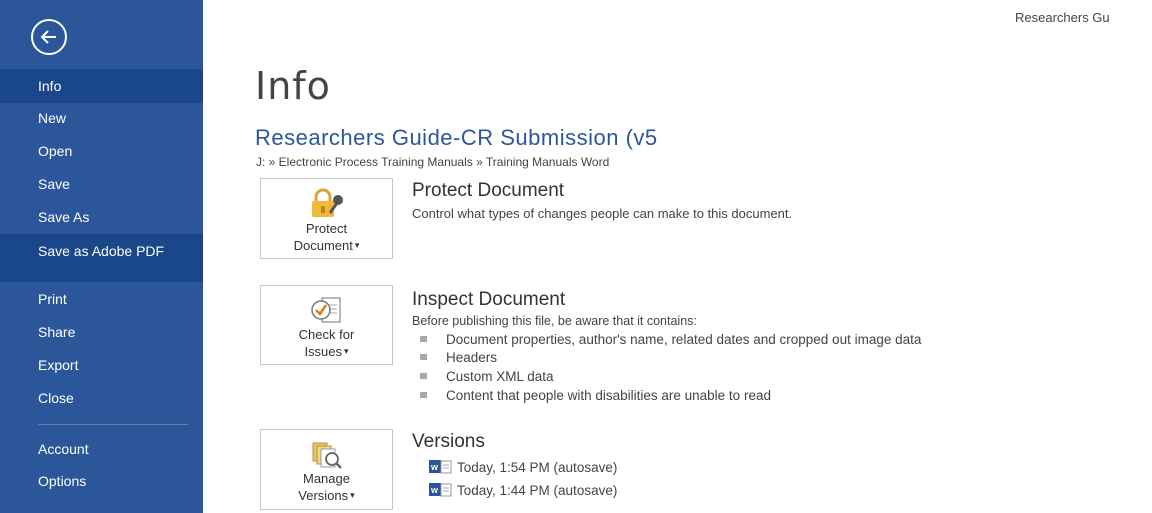  I want to click on sidebar-item-label: Share, so click(57, 332).